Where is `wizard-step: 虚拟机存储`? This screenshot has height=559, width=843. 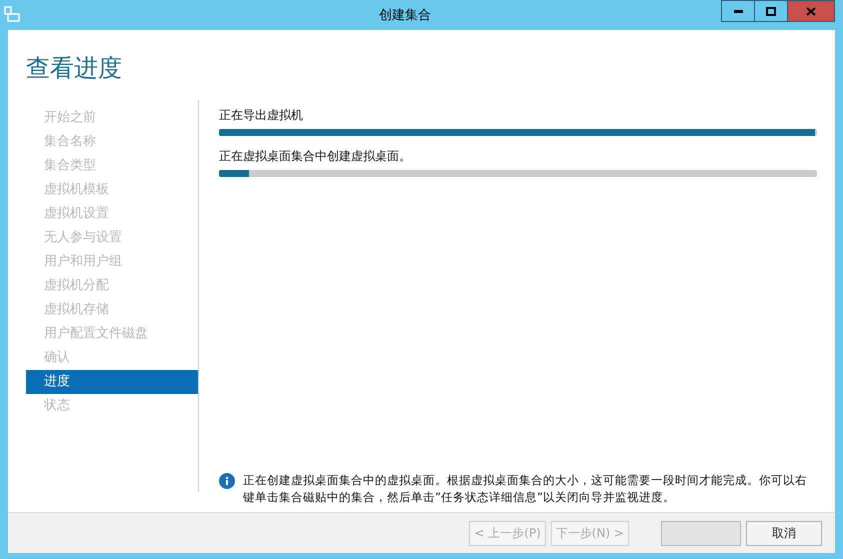 wizard-step: 虚拟机存储 is located at coordinates (112, 310).